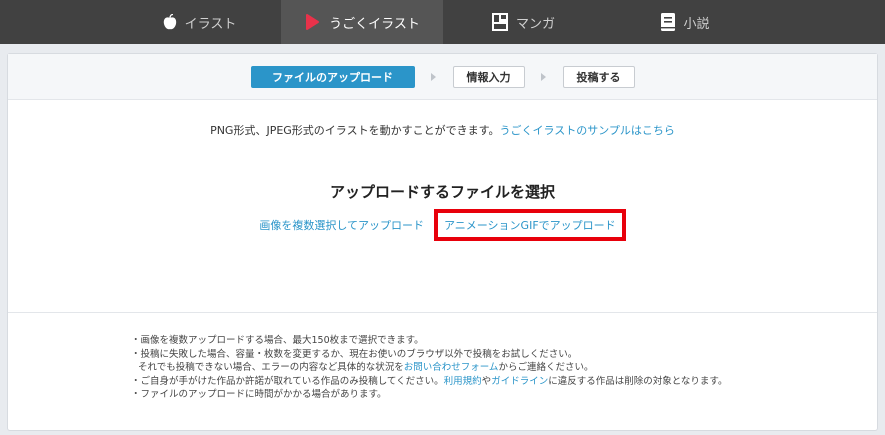 The height and width of the screenshot is (435, 885). What do you see at coordinates (271, 367) in the screenshot?
I see `note-text: それでも投稿できない場合、エラーの内容など具体的な状況を` at bounding box center [271, 367].